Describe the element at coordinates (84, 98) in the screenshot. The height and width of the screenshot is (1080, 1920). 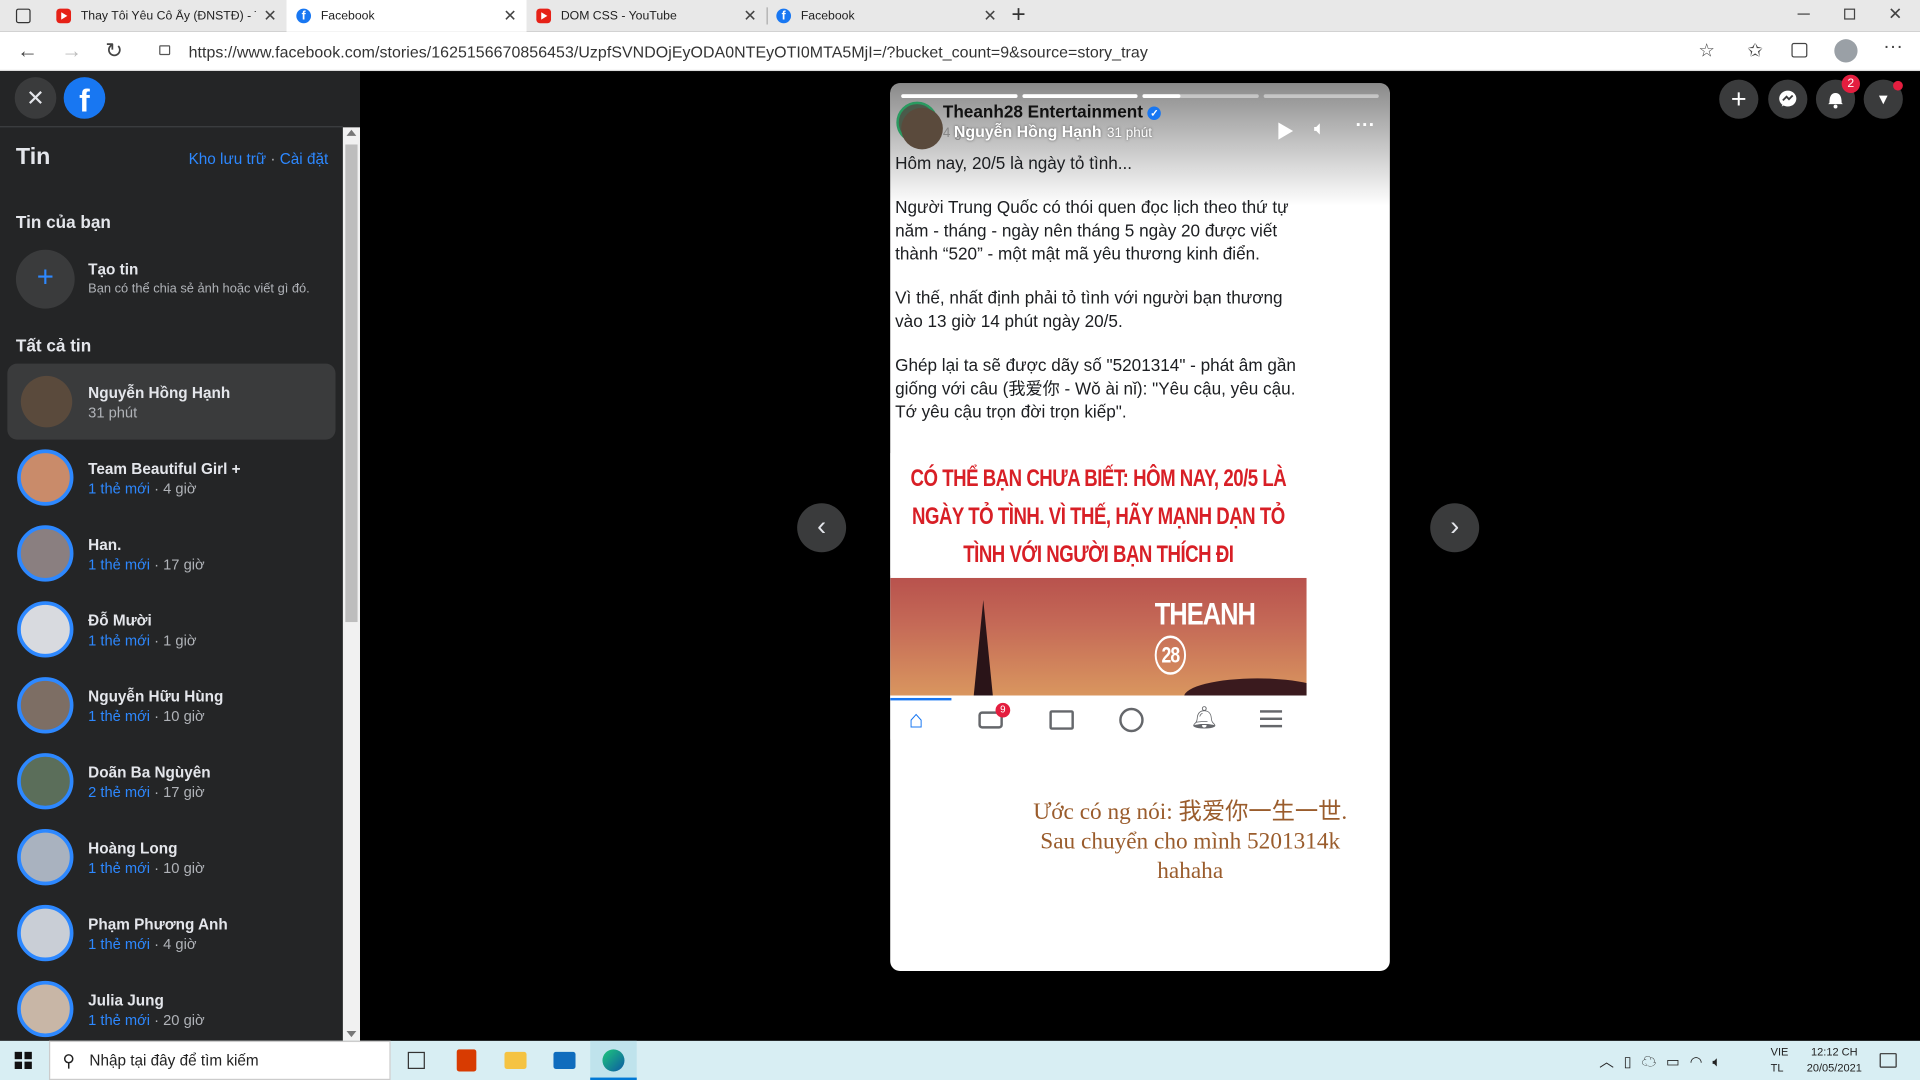
I see `facebook-logo-icon: f` at that location.